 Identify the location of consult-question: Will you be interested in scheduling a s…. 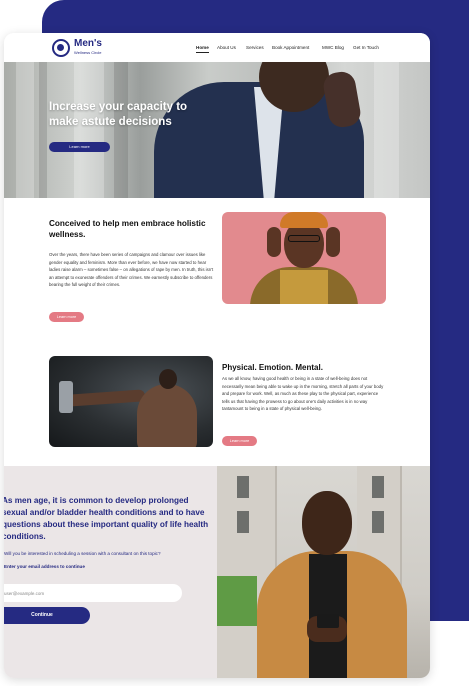
(82, 553).